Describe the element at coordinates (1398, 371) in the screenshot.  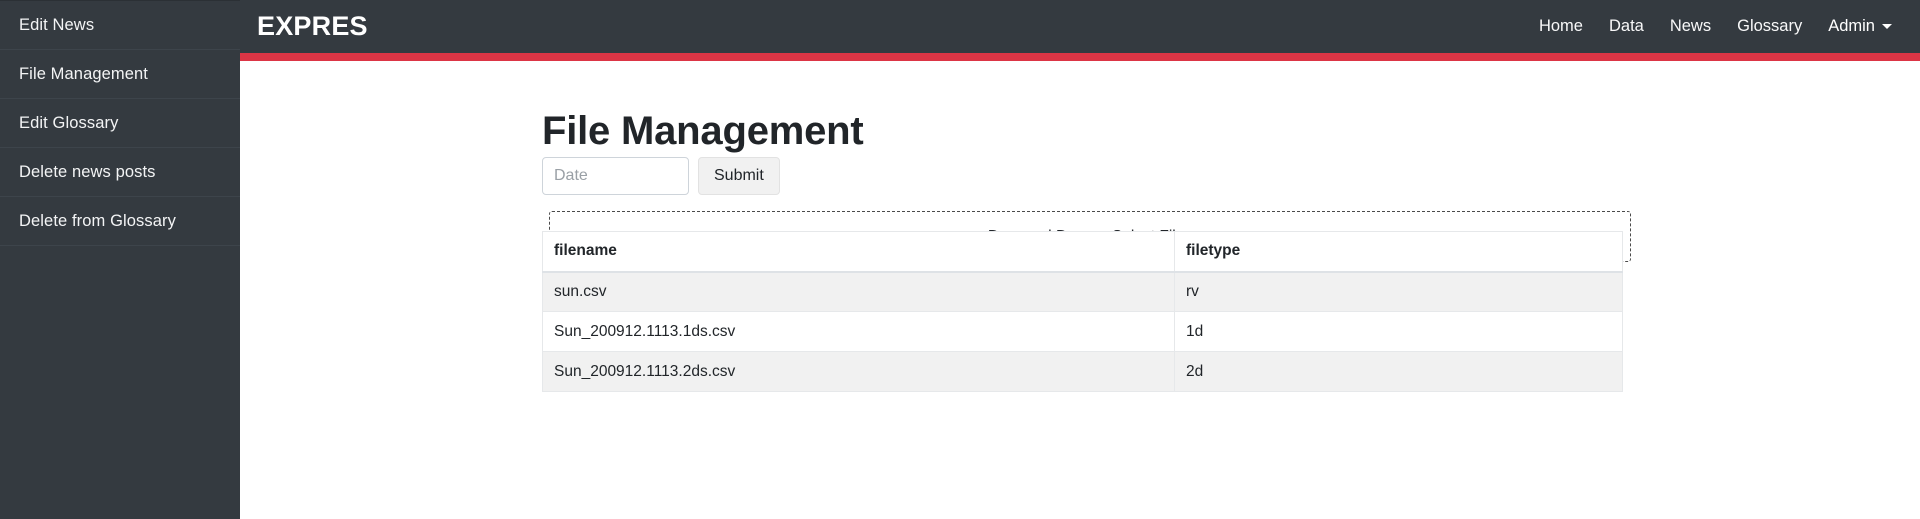
I see `cell-filetype: 2d` at that location.